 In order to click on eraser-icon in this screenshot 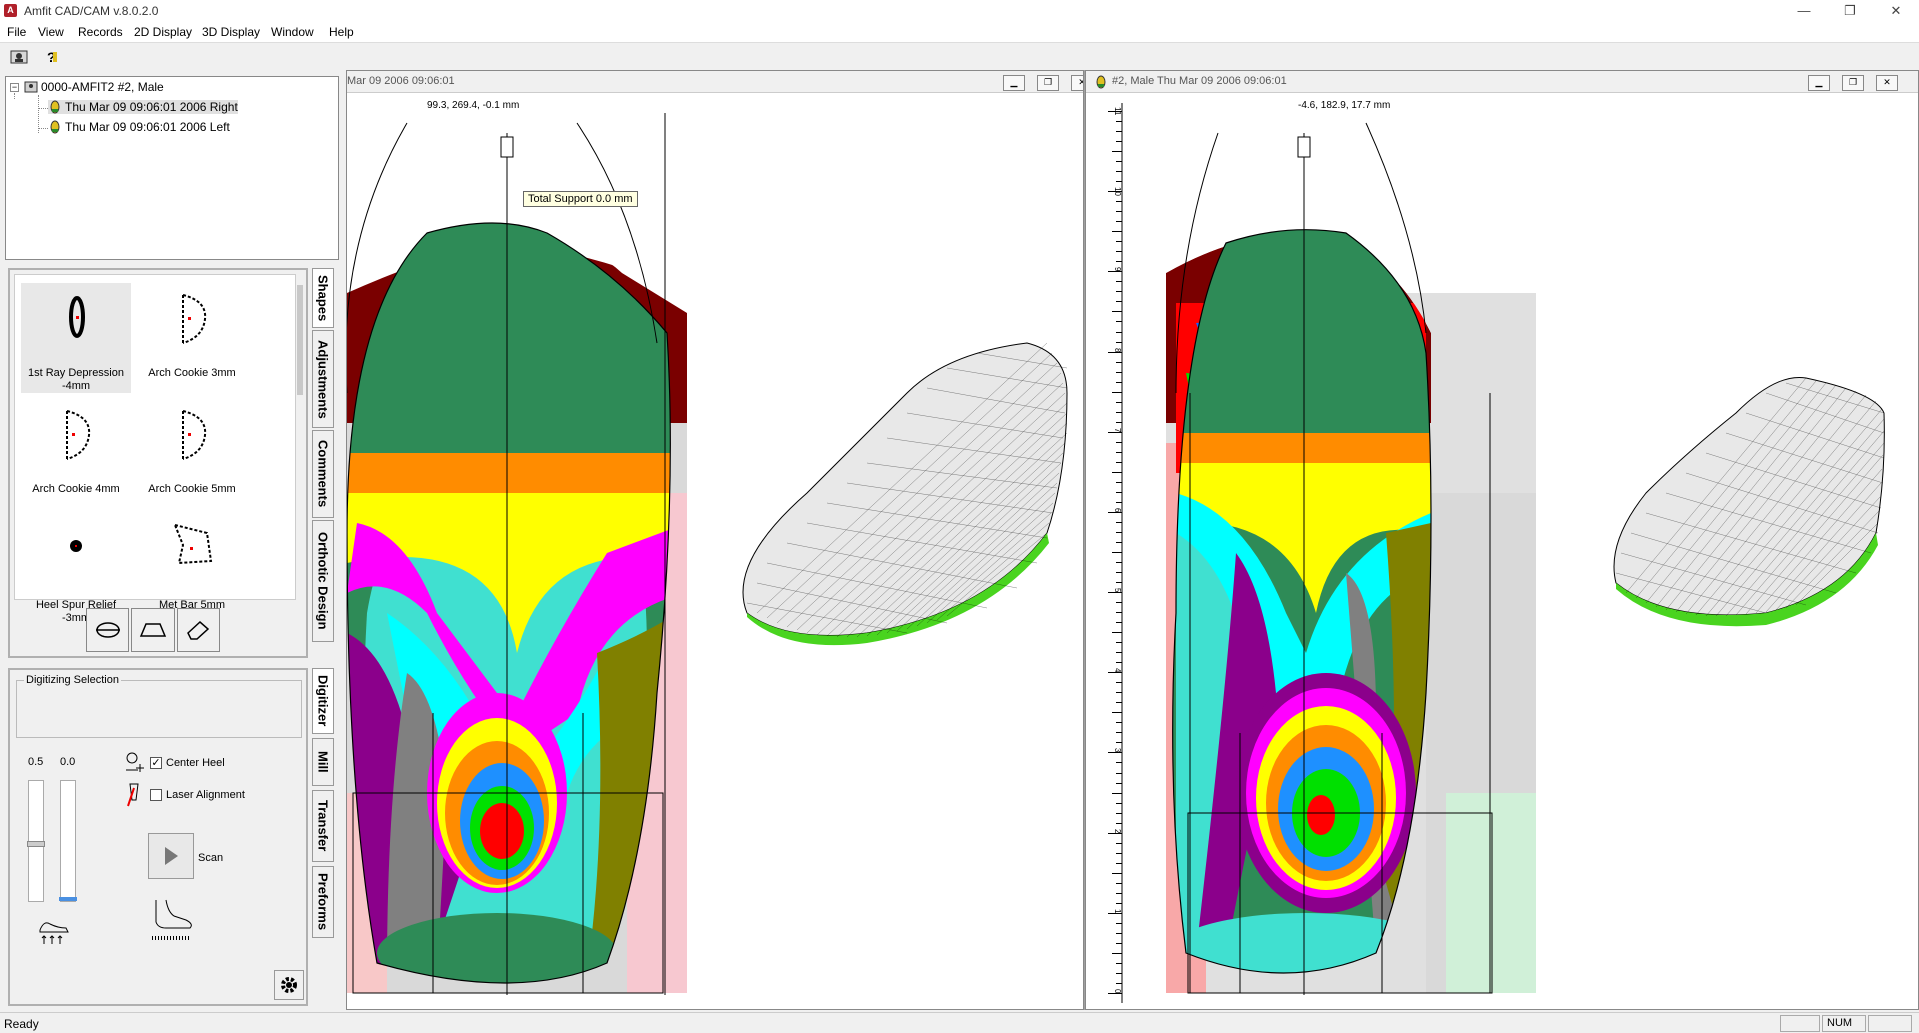, I will do `click(198, 630)`.